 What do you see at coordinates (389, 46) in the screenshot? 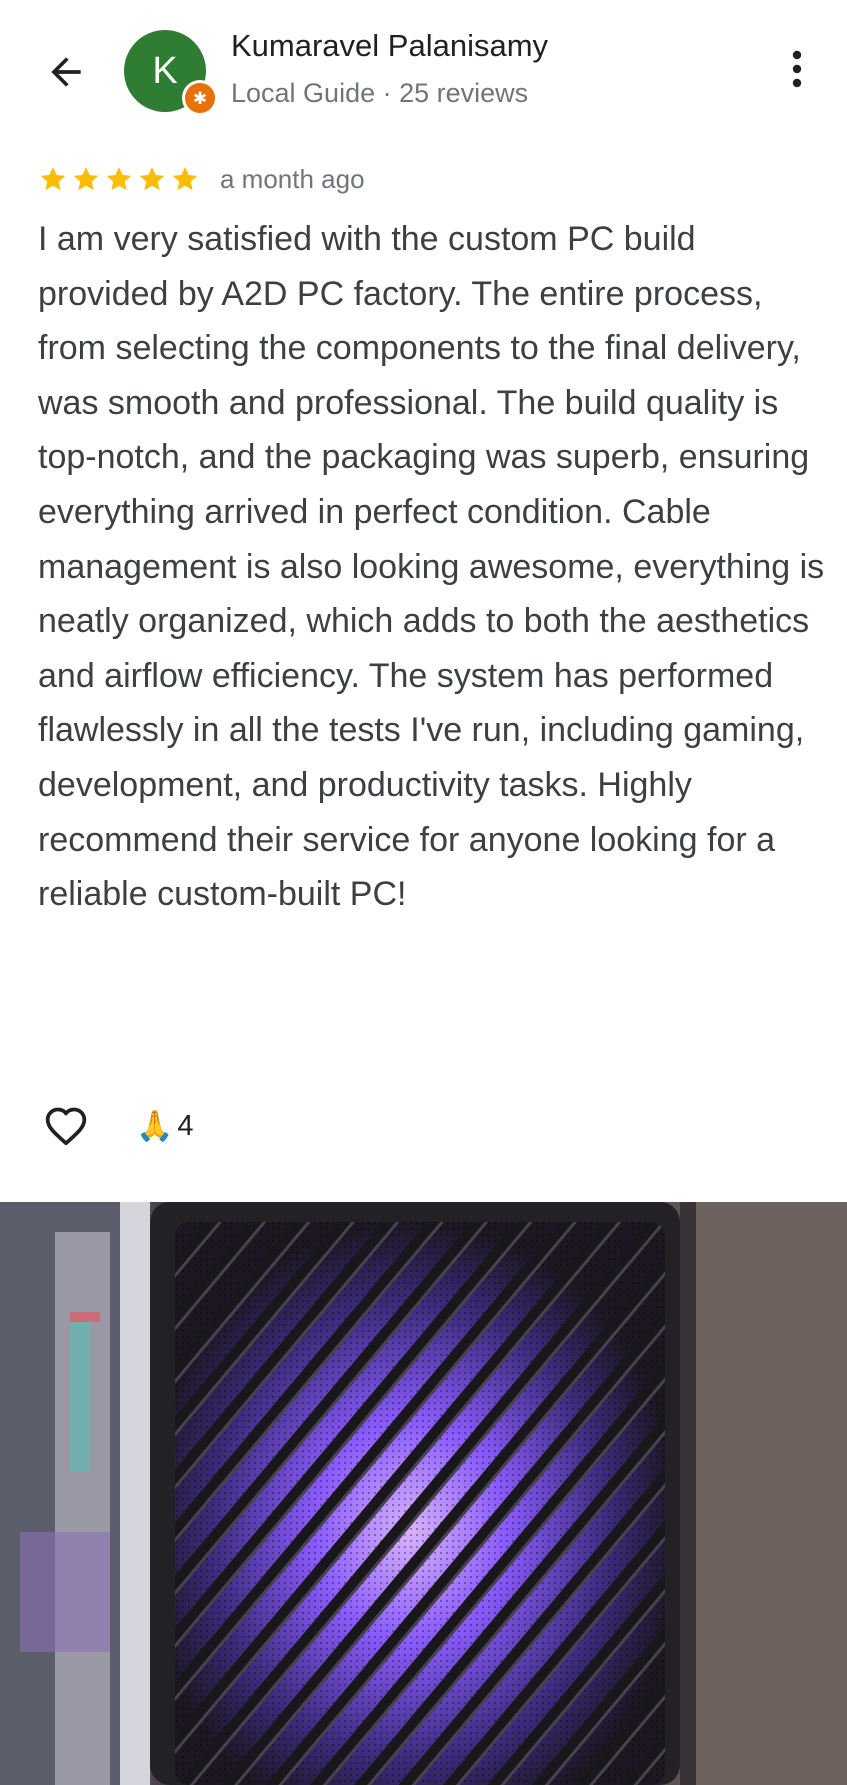
I see `reviewer-name: Kumaravel Palanisamy` at bounding box center [389, 46].